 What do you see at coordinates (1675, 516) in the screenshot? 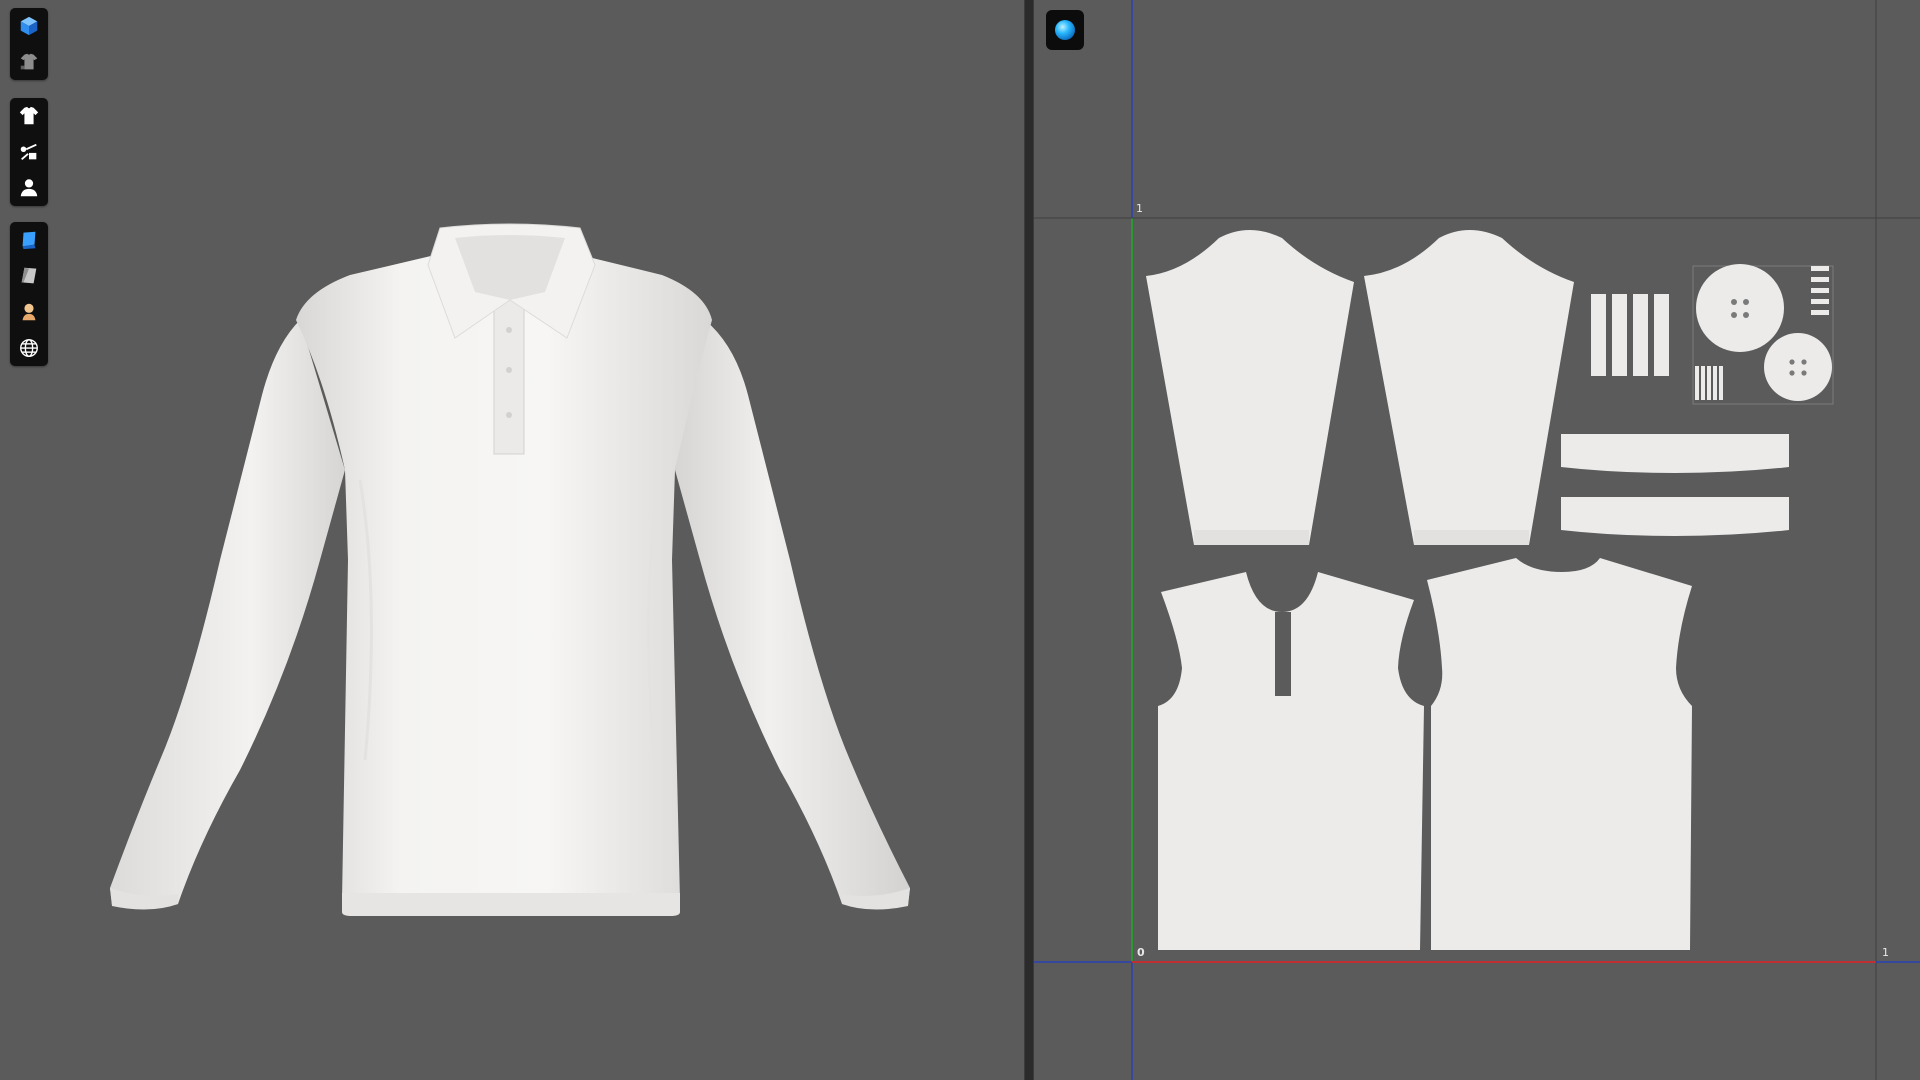
I see `uv-piece-cuff-band` at bounding box center [1675, 516].